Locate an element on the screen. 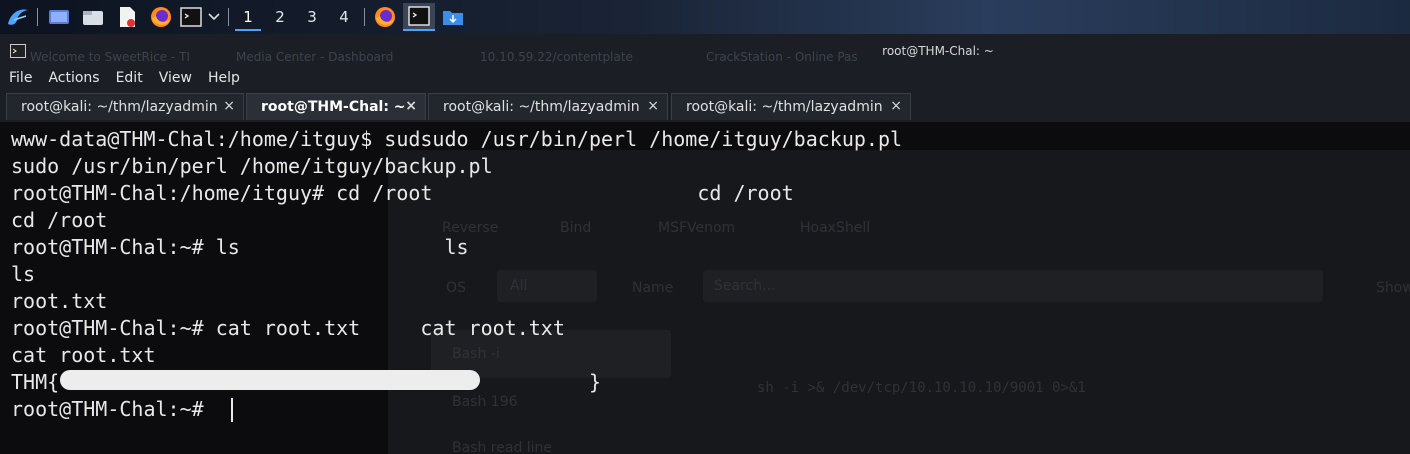 This screenshot has height=454, width=1410. menu-file: File is located at coordinates (20, 78).